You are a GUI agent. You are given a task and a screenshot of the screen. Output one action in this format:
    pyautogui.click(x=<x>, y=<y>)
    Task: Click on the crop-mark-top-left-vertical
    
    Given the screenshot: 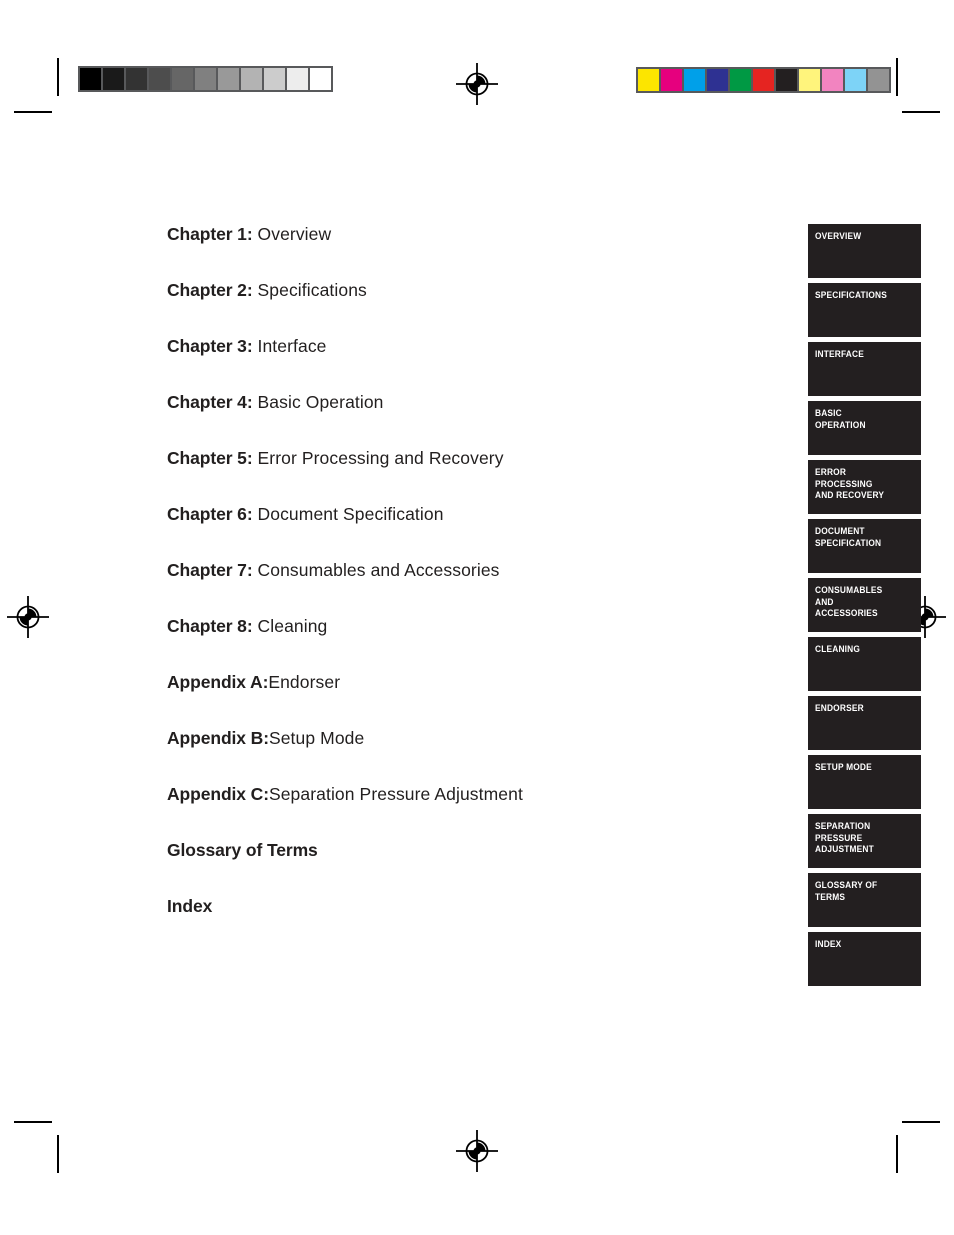 What is the action you would take?
    pyautogui.click(x=58, y=77)
    